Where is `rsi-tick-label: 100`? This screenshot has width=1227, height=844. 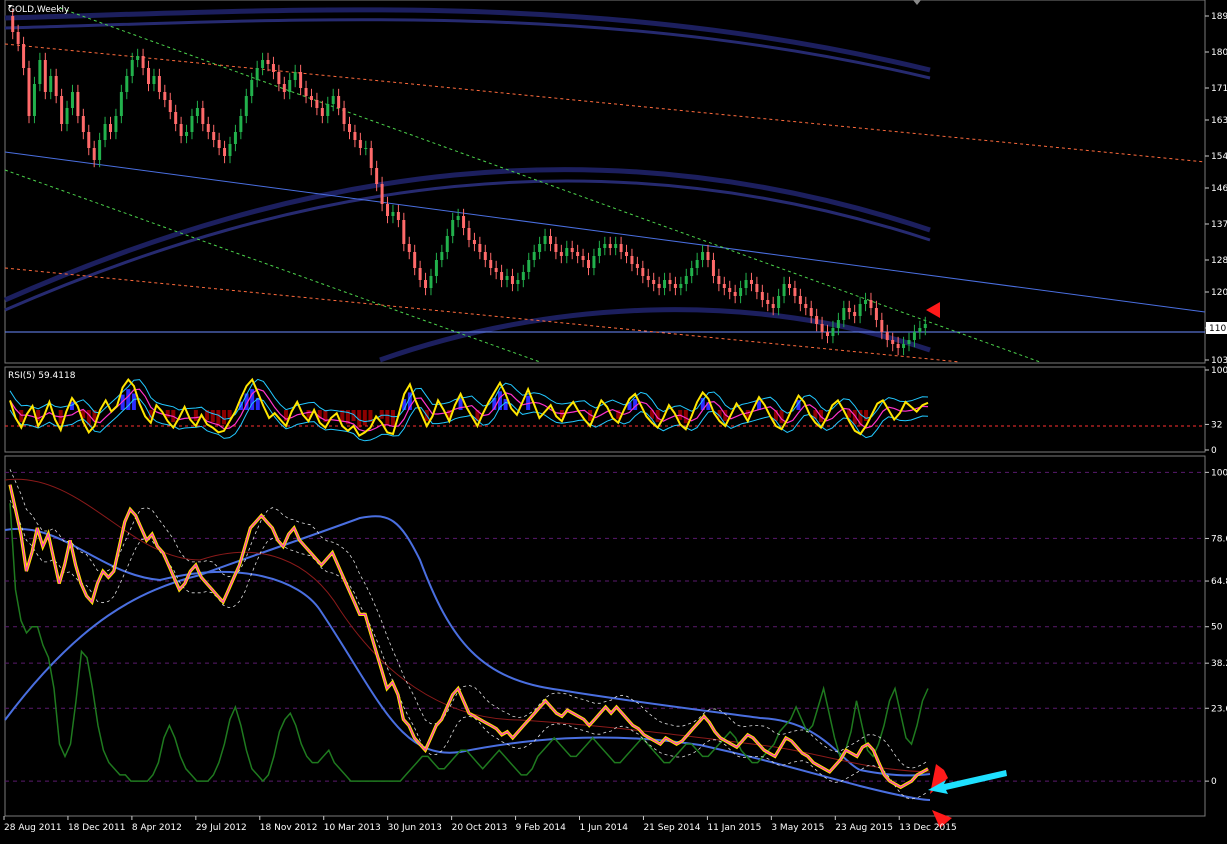 rsi-tick-label: 100 is located at coordinates (1219, 371).